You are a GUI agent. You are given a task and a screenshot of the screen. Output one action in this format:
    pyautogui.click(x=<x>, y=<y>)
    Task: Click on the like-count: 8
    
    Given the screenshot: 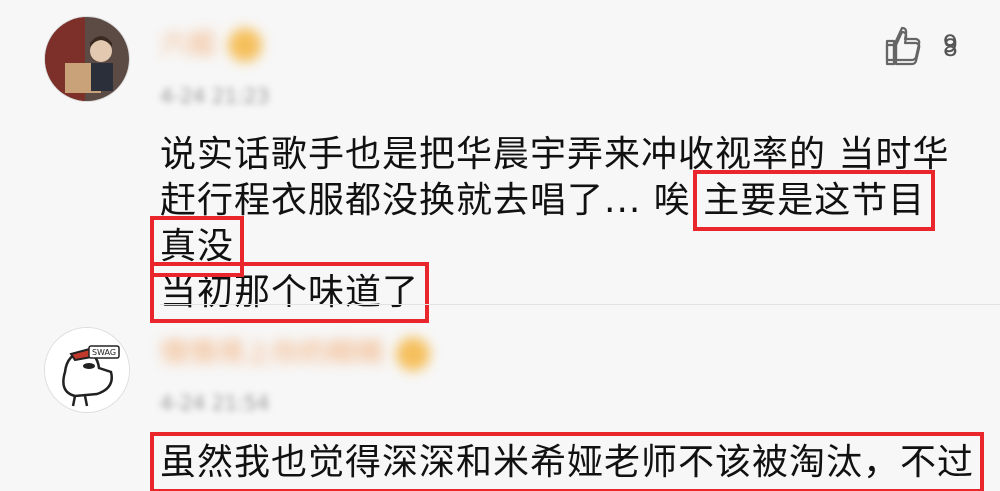 What is the action you would take?
    pyautogui.click(x=950, y=48)
    